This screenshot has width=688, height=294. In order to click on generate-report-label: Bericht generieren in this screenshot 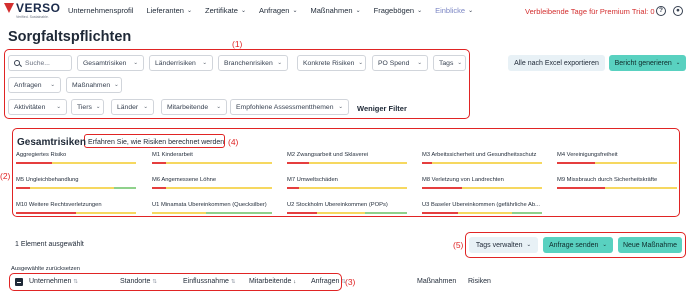, I will do `click(643, 63)`.